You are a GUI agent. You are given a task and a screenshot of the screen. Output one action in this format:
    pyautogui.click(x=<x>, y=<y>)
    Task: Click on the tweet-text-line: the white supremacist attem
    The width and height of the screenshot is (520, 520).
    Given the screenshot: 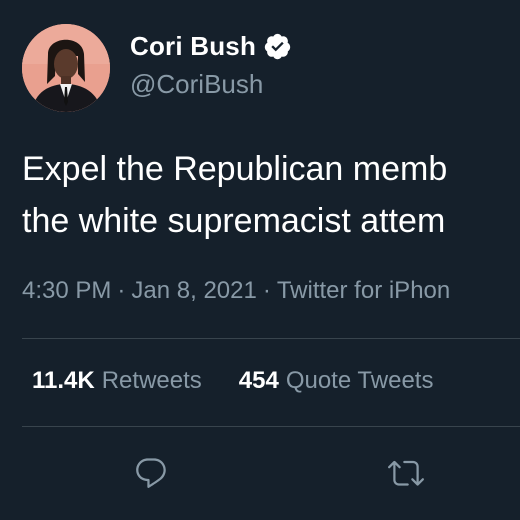 What is the action you would take?
    pyautogui.click(x=234, y=221)
    